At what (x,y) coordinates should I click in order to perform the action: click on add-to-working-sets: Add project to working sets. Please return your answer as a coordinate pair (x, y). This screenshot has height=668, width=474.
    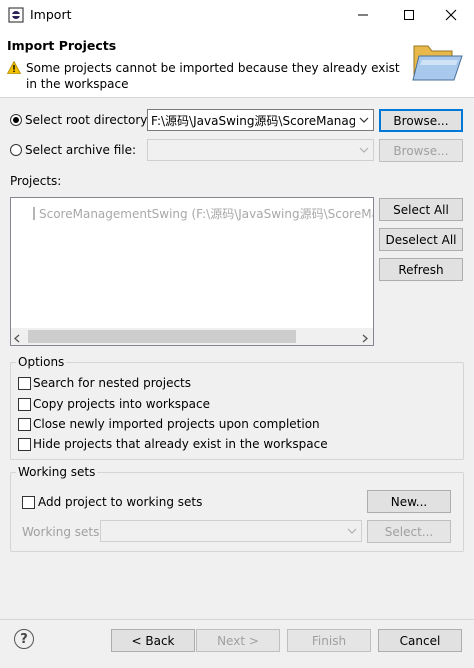
    Looking at the image, I should click on (112, 502).